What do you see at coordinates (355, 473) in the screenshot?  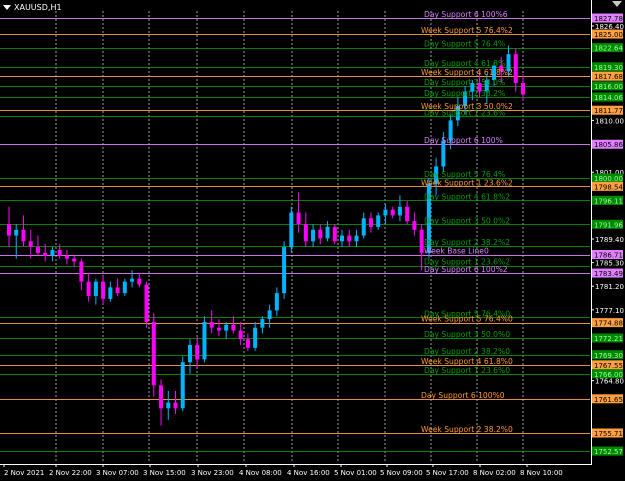 I see `time-tick-label: 5 Nov 01:00` at bounding box center [355, 473].